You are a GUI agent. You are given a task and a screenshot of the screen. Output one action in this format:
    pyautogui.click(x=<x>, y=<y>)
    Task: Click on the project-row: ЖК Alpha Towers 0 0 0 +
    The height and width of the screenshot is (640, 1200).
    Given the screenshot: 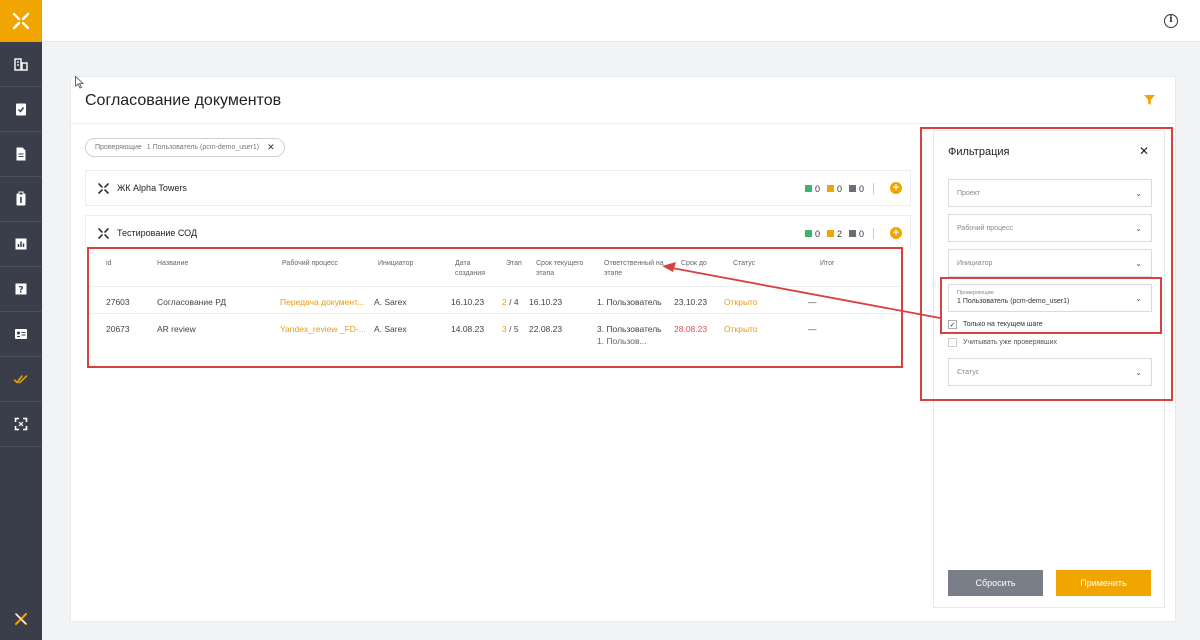 What is the action you would take?
    pyautogui.click(x=498, y=188)
    